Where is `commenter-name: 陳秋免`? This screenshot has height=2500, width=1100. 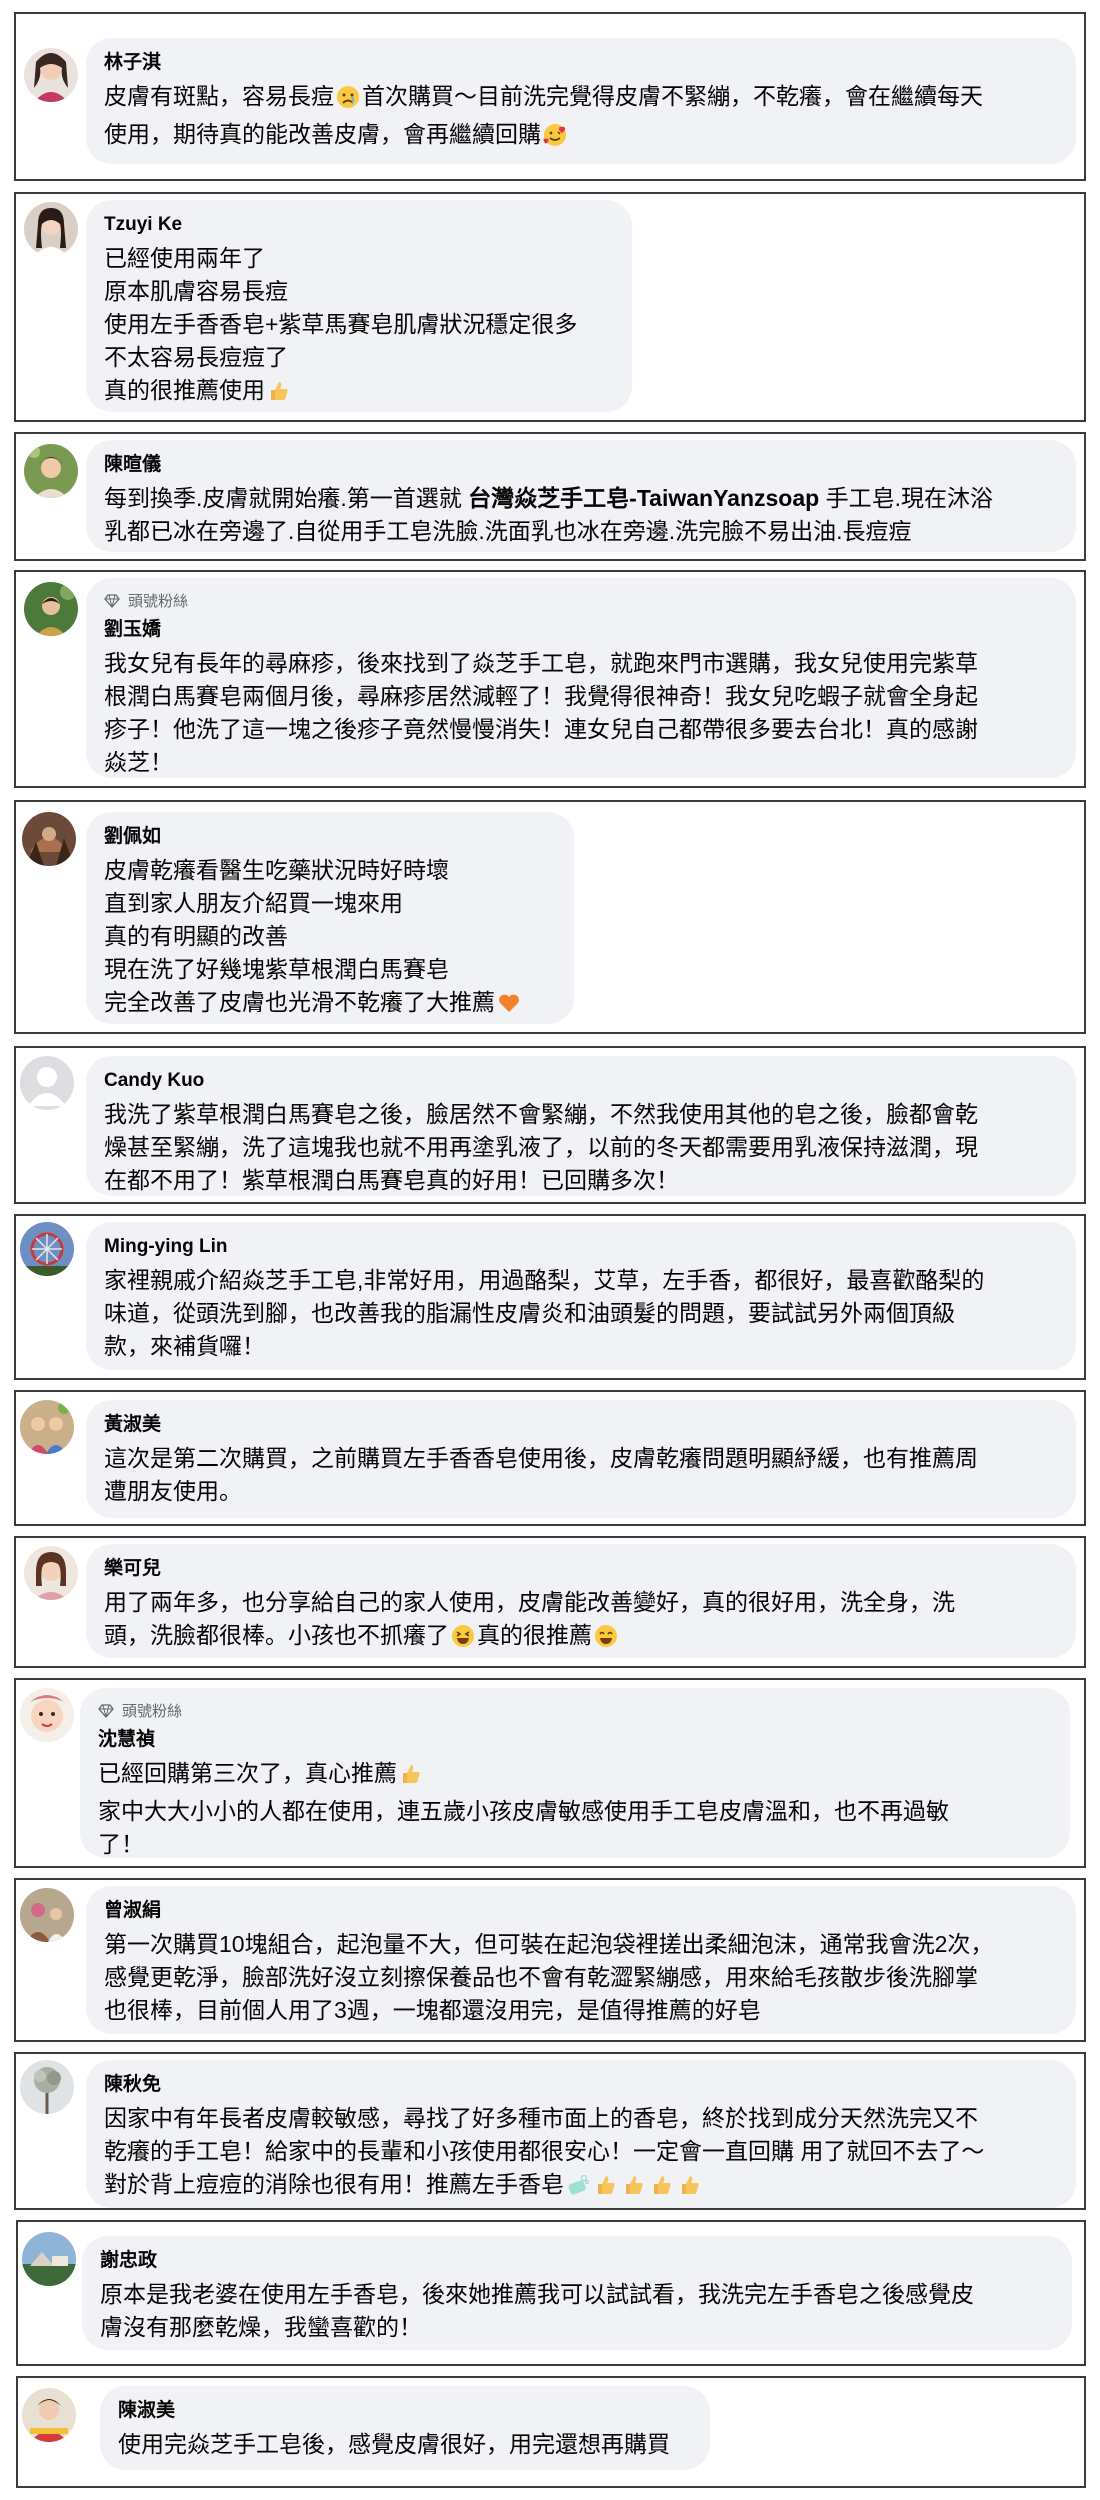
commenter-name: 陳秋免 is located at coordinates (581, 2085).